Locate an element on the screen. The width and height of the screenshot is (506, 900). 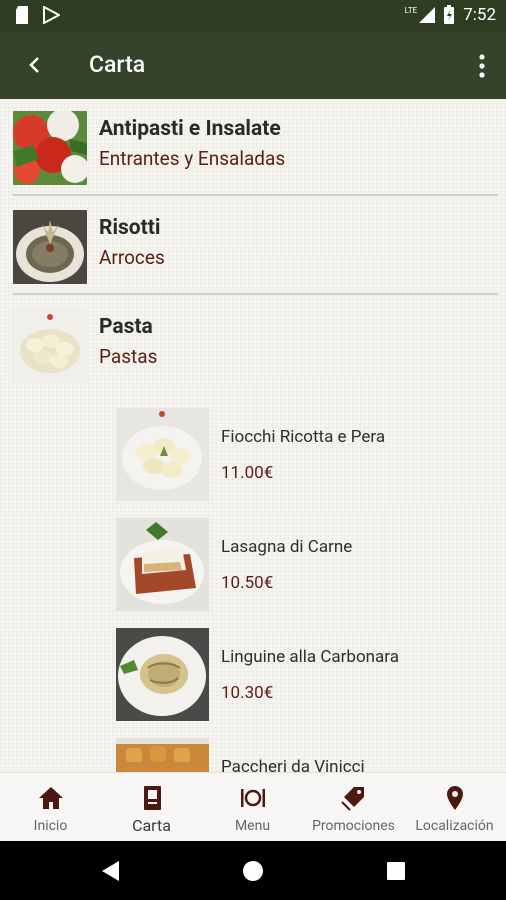
app-bar: Carta is located at coordinates (253, 65).